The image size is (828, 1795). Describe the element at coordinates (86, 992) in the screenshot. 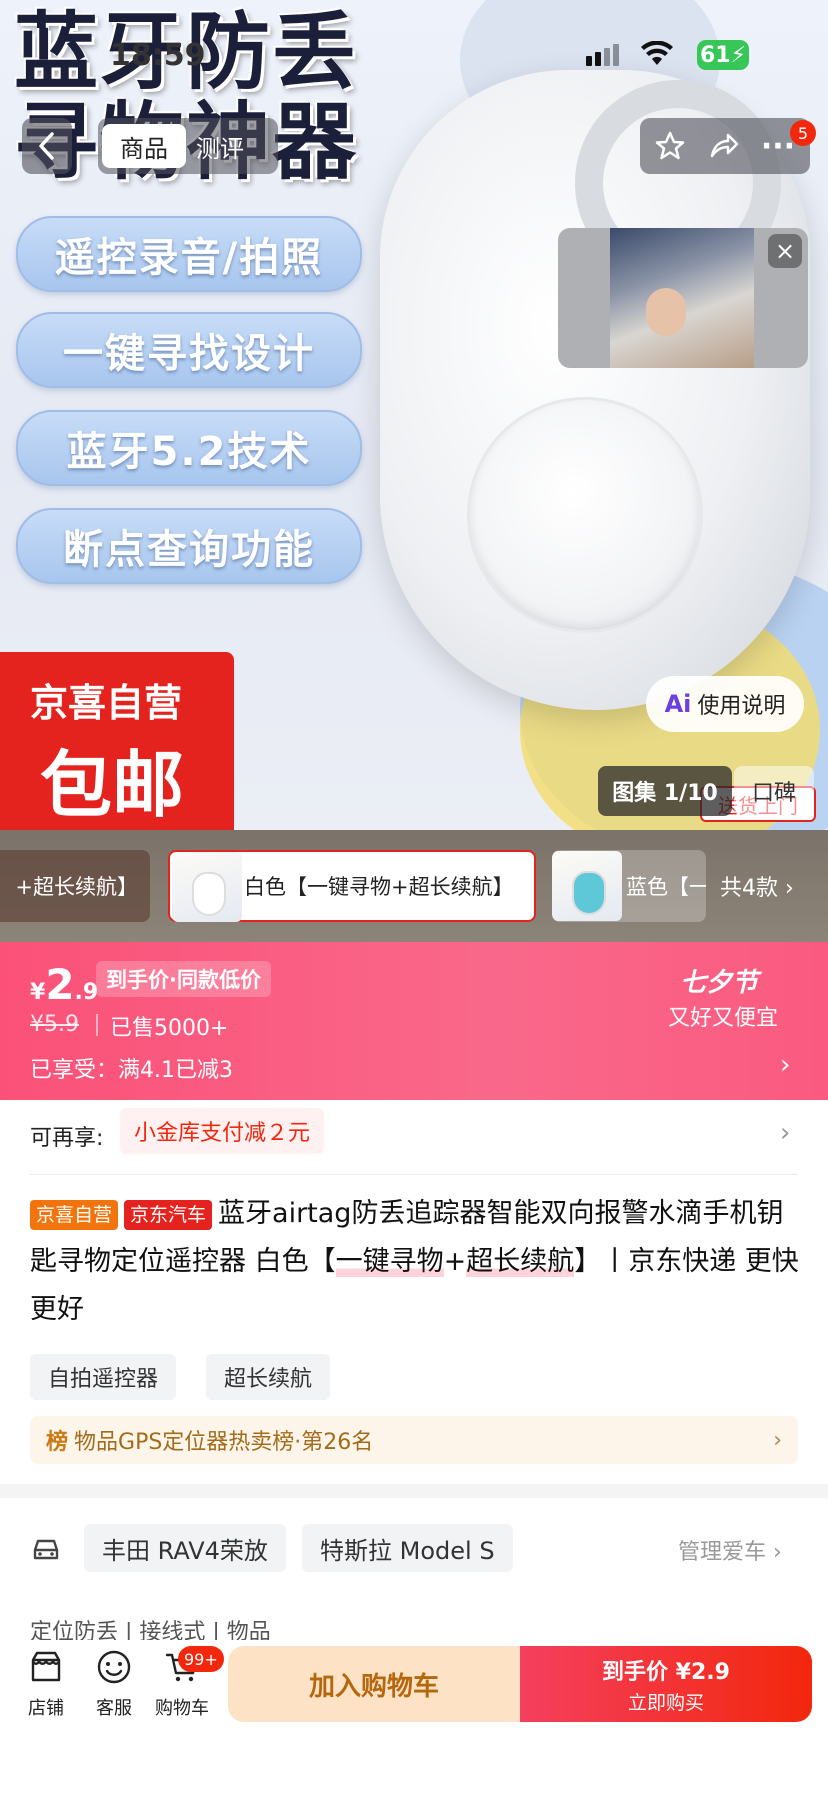

I see `price-decimal: .9` at that location.